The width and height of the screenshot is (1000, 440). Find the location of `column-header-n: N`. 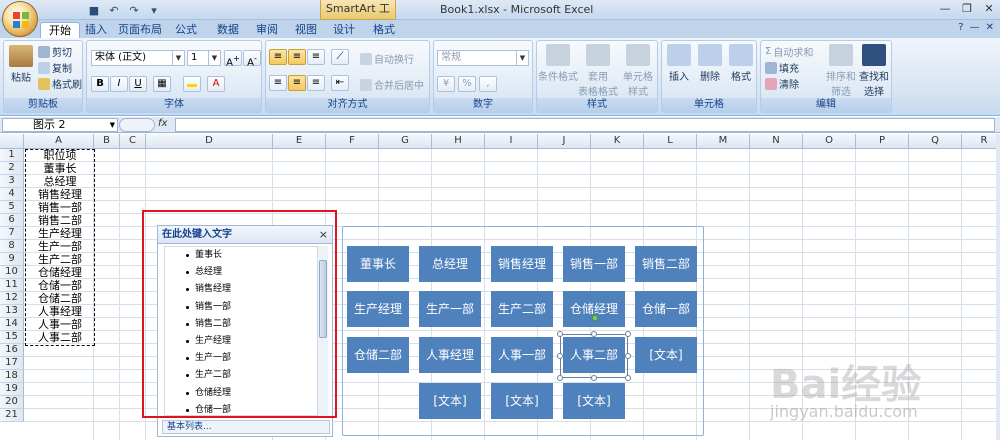

column-header-n: N is located at coordinates (776, 141).